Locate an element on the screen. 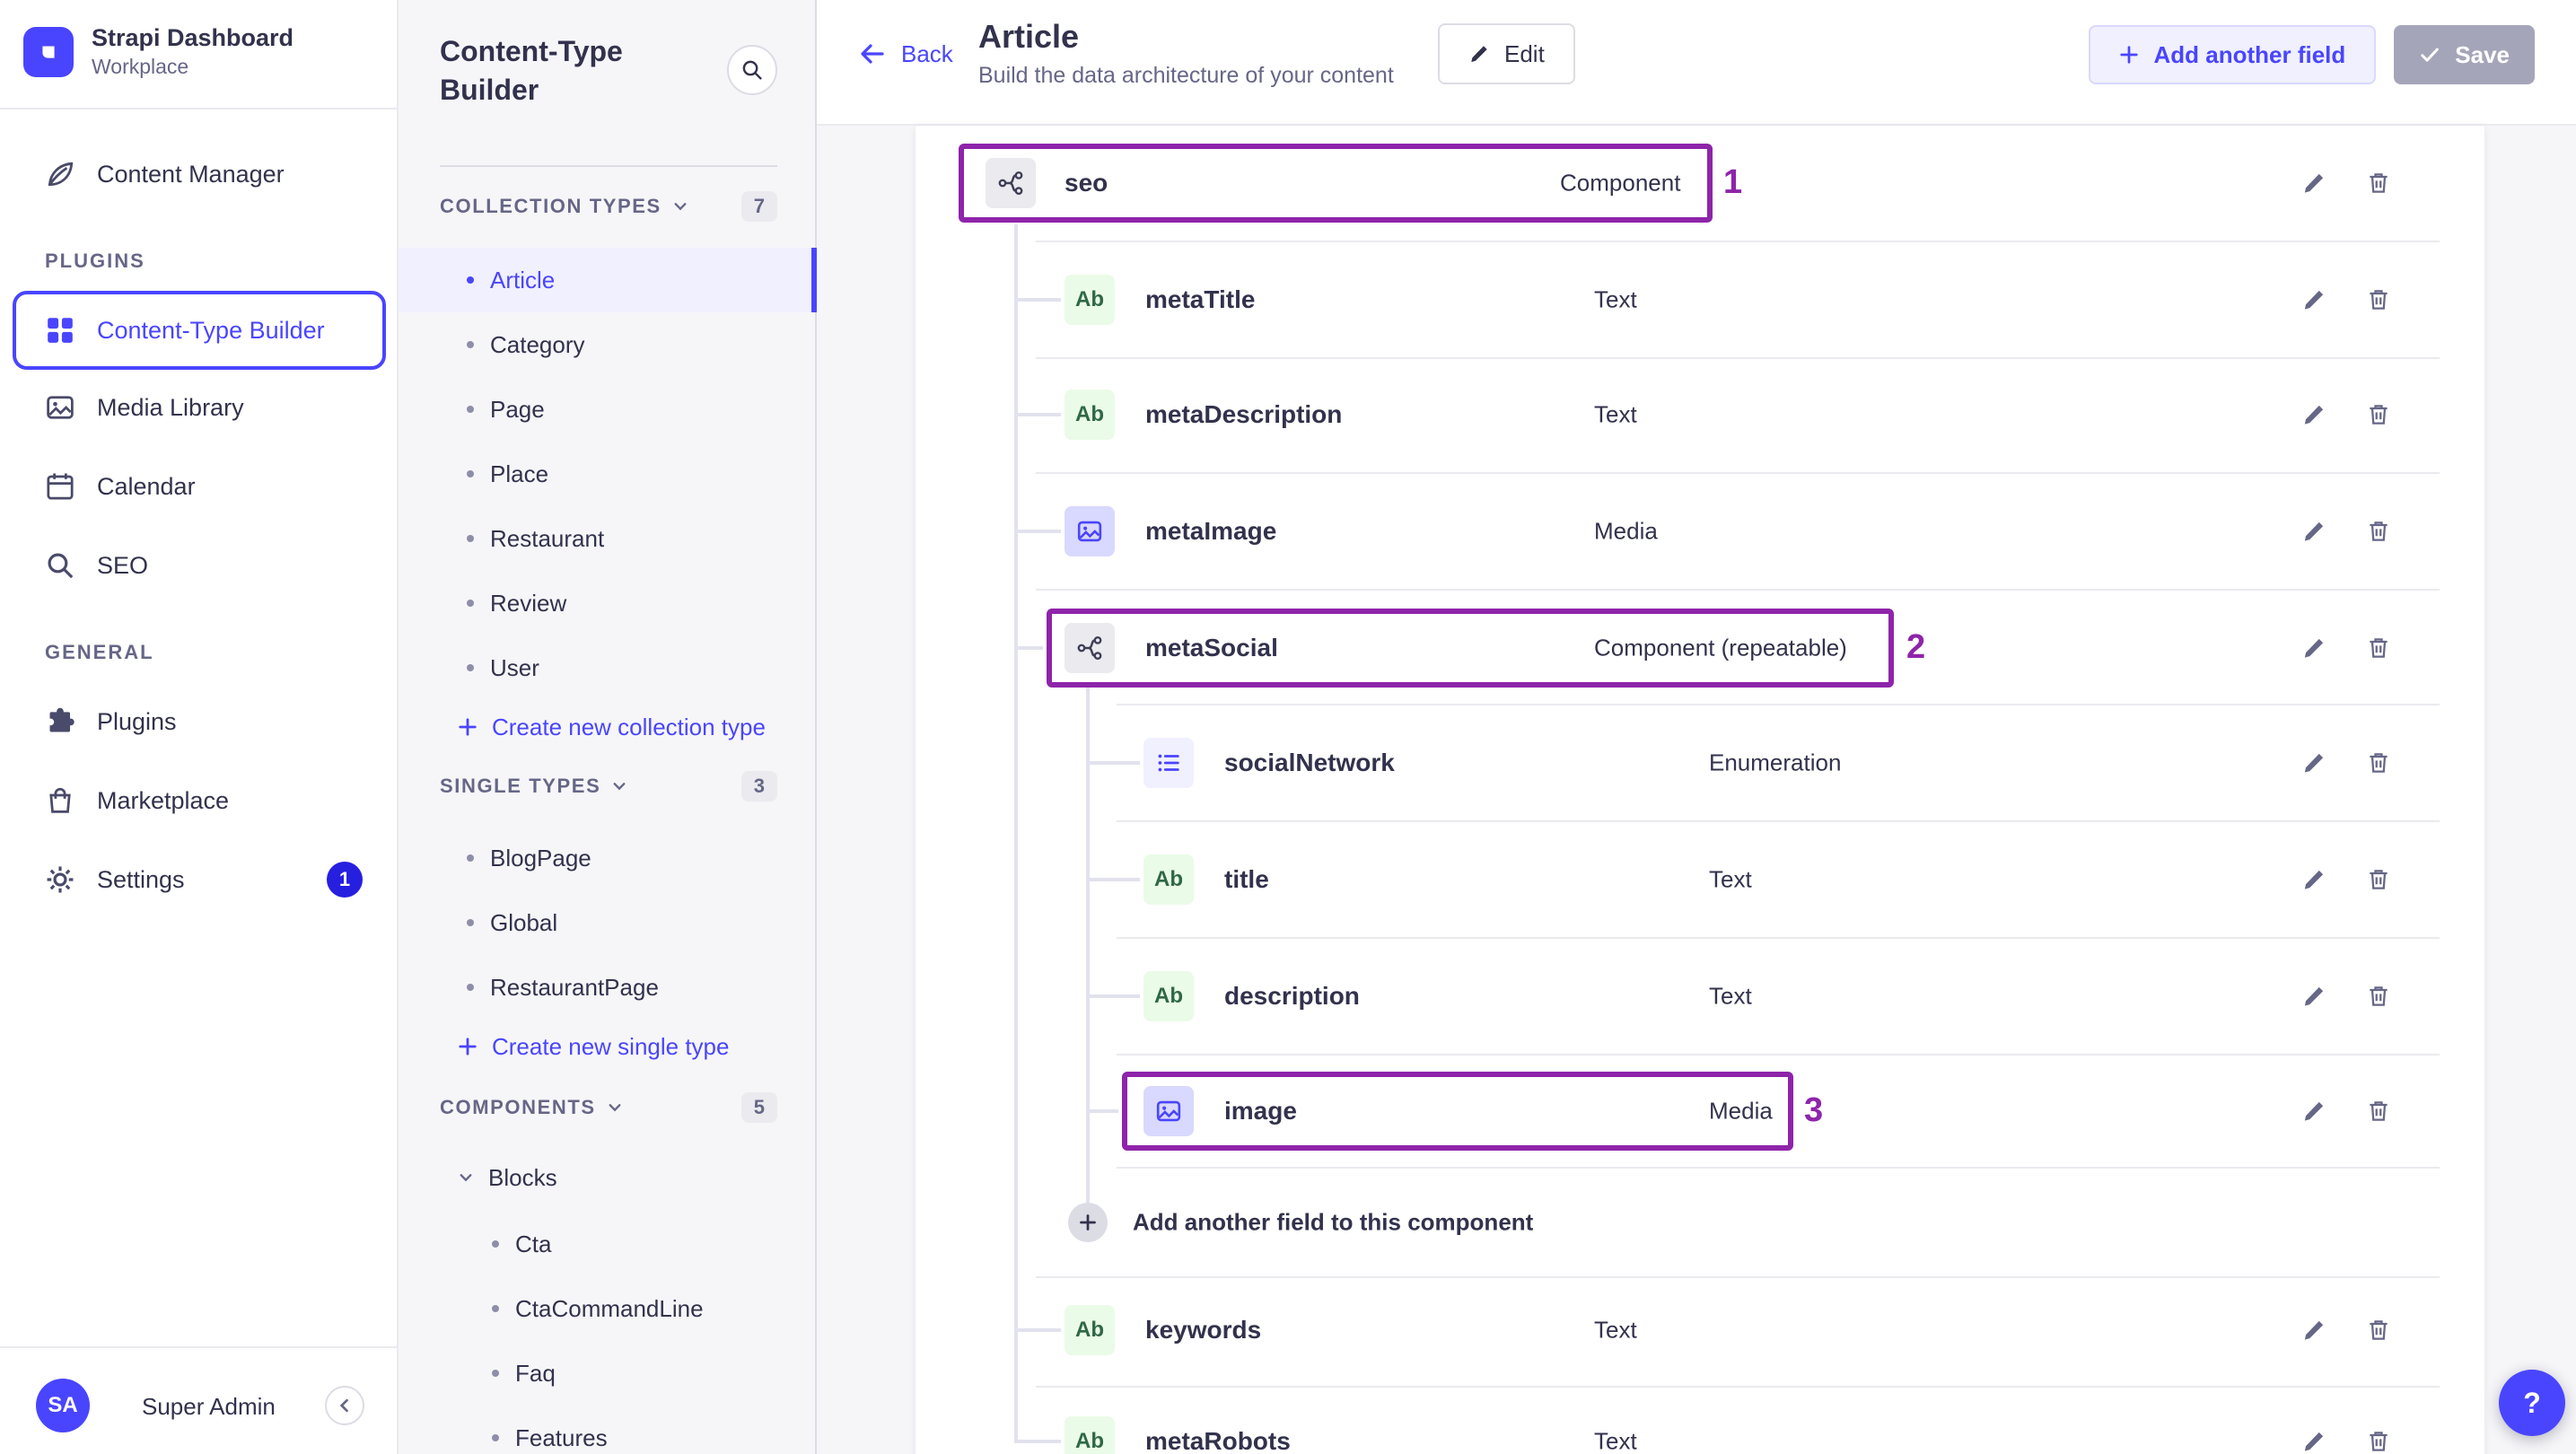 This screenshot has width=2576, height=1454. field-name: keywords is located at coordinates (1203, 1330).